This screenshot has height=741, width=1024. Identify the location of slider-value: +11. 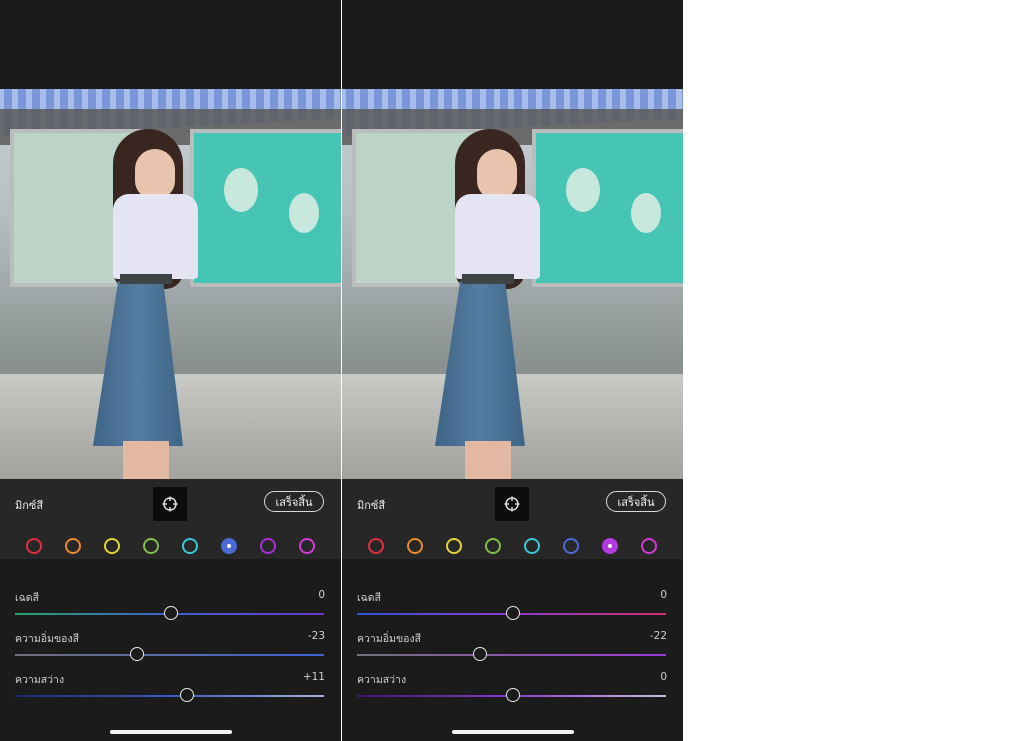
(313, 677).